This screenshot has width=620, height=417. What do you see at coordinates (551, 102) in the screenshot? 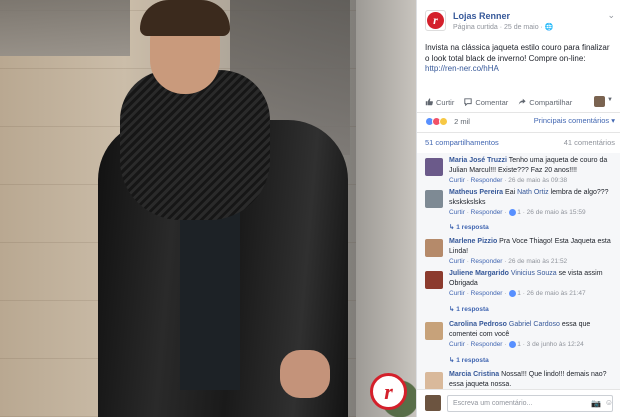
I see `share-label: Compartilhar` at bounding box center [551, 102].